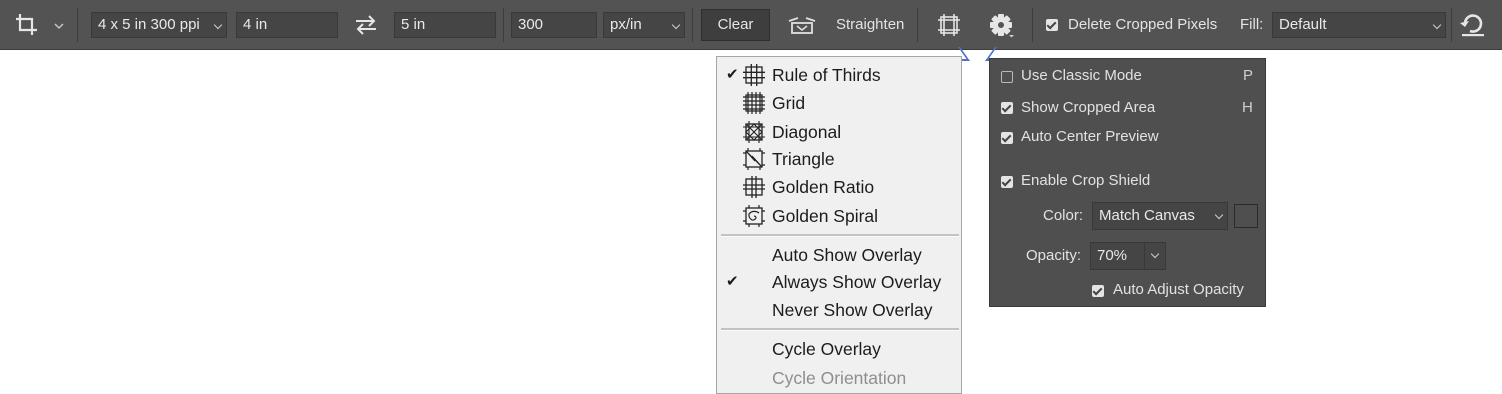 This screenshot has height=394, width=1502. What do you see at coordinates (1063, 215) in the screenshot?
I see `shield-color-label: Color:` at bounding box center [1063, 215].